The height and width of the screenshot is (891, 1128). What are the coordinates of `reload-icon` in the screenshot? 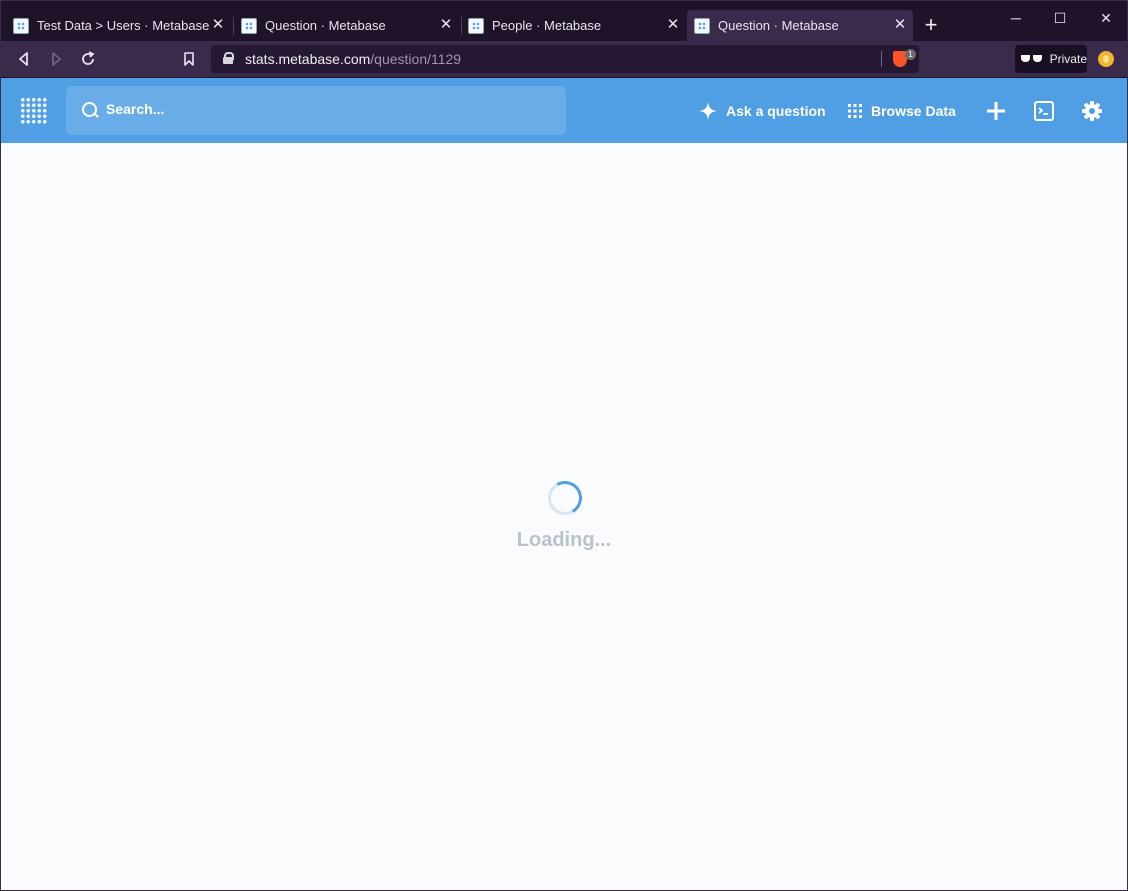 It's located at (88, 59).